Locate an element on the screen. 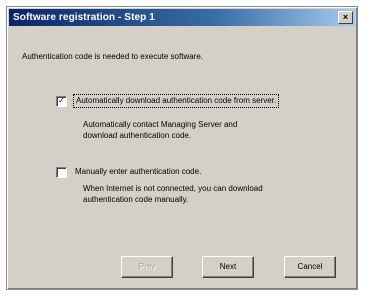 This screenshot has height=296, width=374. dialog-title: Software registration - Step 1 is located at coordinates (84, 17).